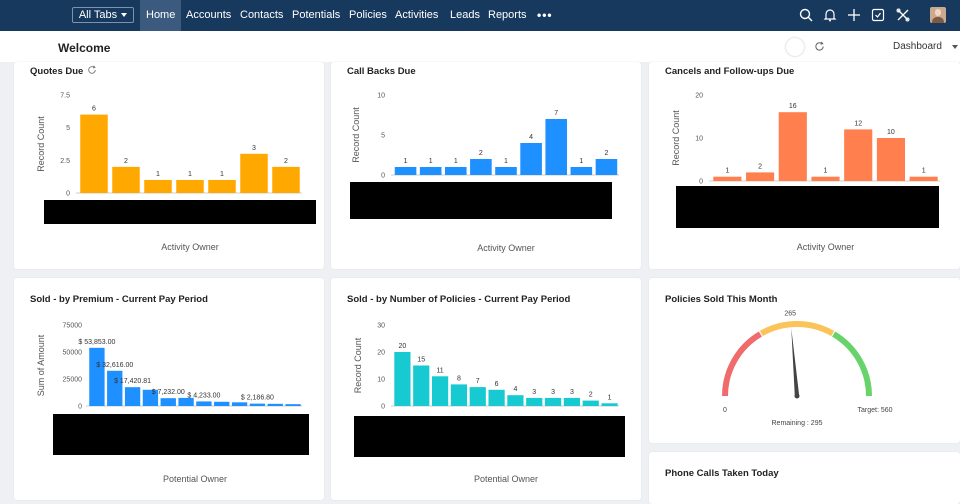 This screenshot has width=960, height=504. I want to click on y-tick-label: 50000, so click(73, 353).